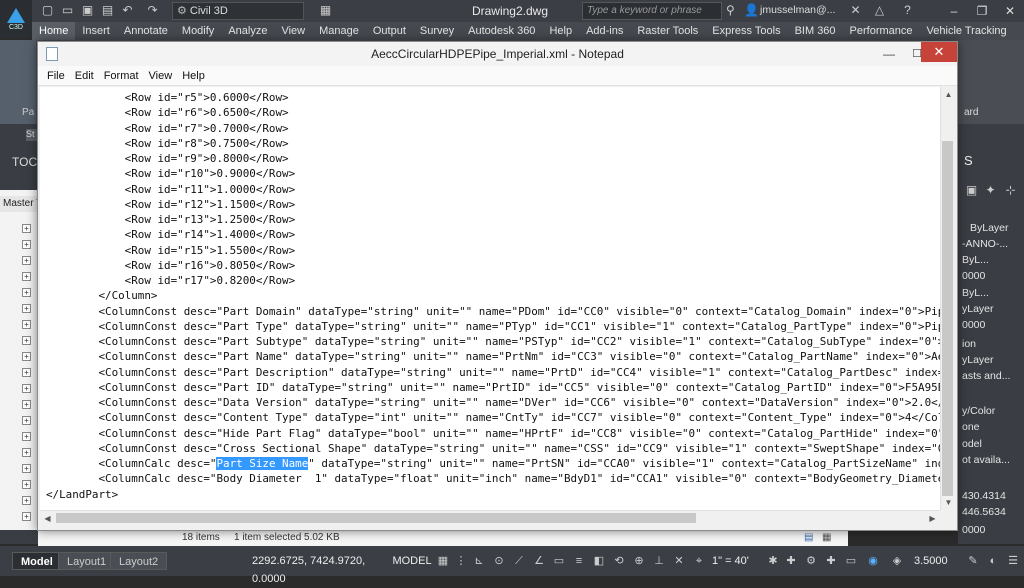 The image size is (1024, 588). Describe the element at coordinates (969, 344) in the screenshot. I see `property-value: ion` at that location.